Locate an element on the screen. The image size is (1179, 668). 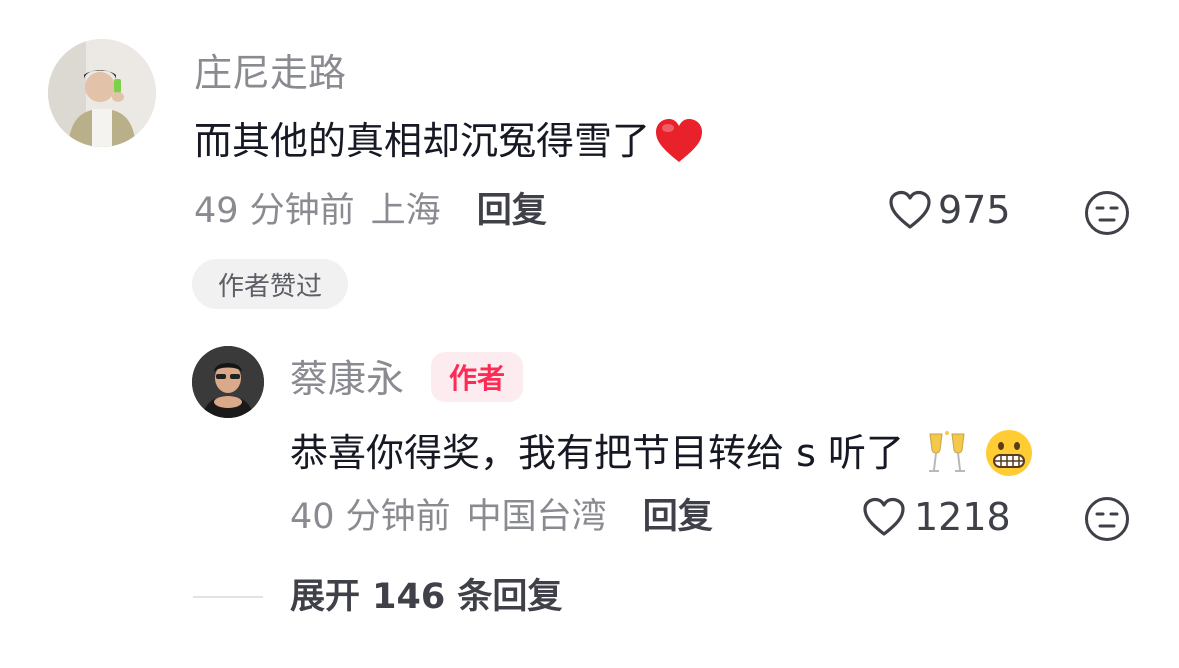
comment-like-count: 975 is located at coordinates (974, 210).